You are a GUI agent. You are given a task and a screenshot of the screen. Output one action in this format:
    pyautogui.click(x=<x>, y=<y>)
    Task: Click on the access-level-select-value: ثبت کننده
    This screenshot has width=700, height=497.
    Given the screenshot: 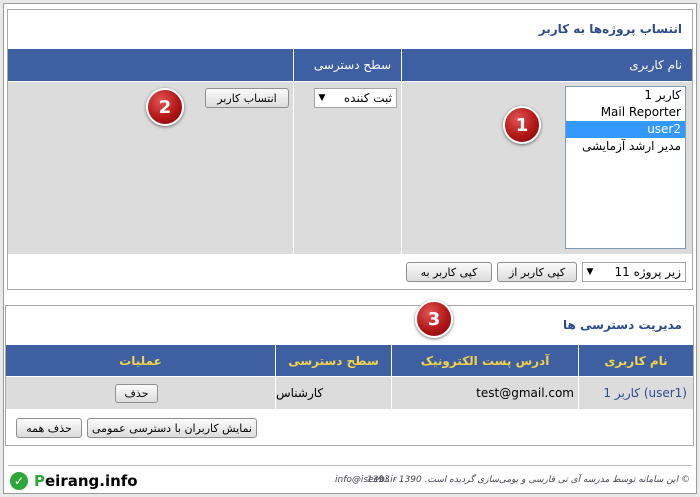 What is the action you would take?
    pyautogui.click(x=367, y=98)
    